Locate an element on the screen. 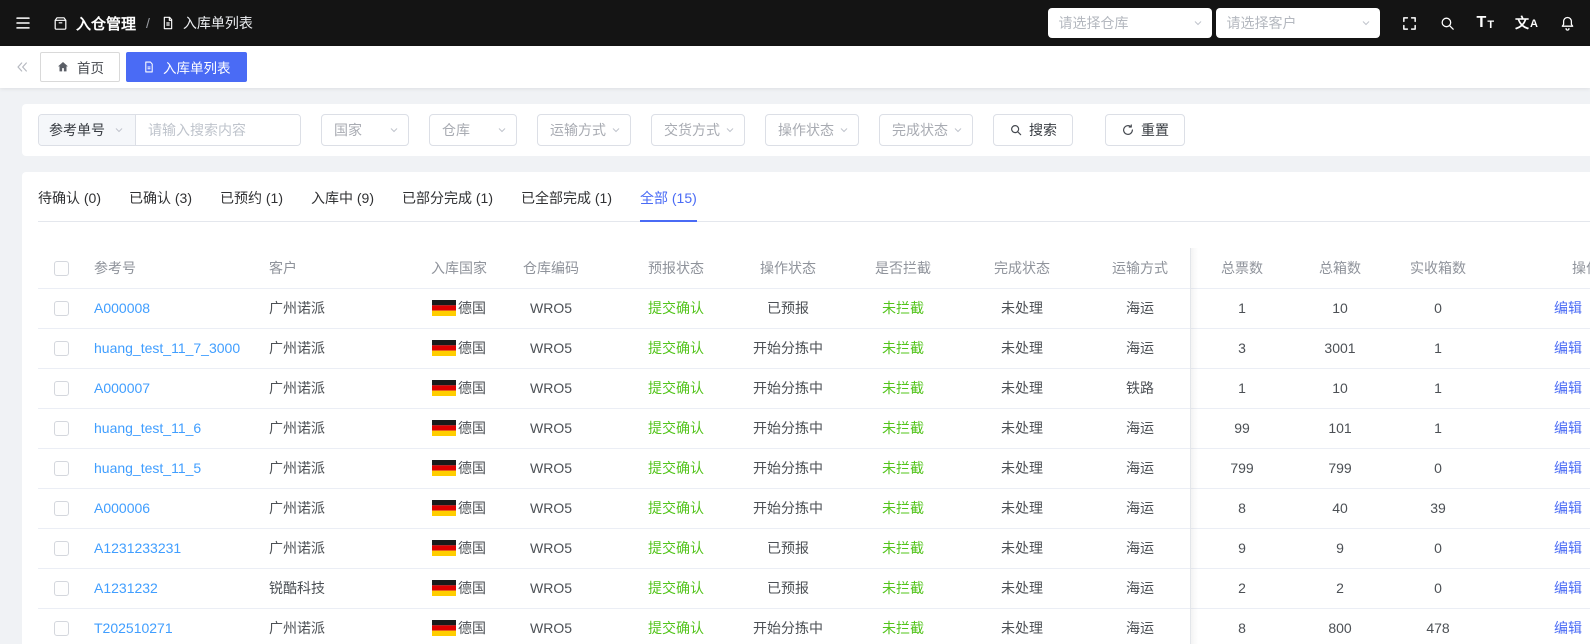 The image size is (1590, 644). collapse-double-chevron-icon is located at coordinates (22, 67).